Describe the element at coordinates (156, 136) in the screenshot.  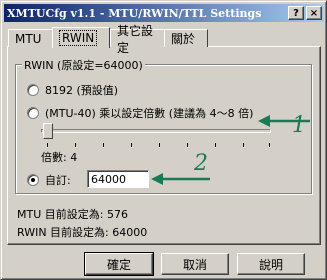
I see `multiplier-slider` at that location.